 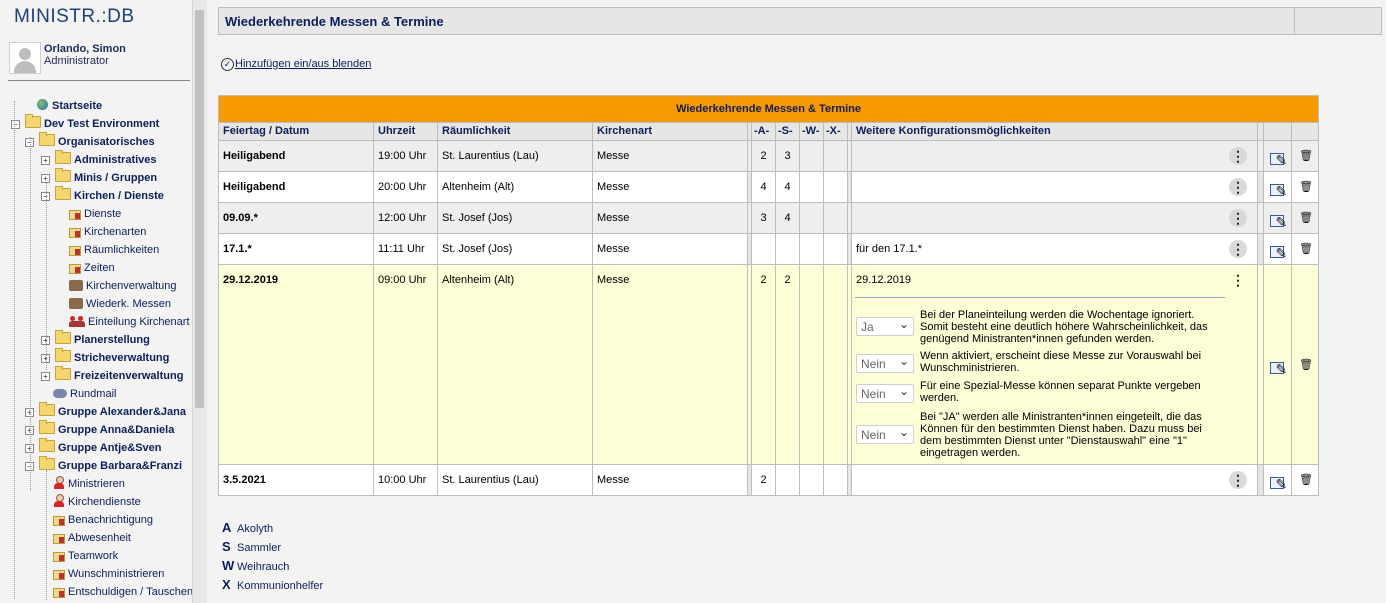 I want to click on sidebar-item-räumlichkeiten: Räumlichkeiten, so click(x=114, y=250).